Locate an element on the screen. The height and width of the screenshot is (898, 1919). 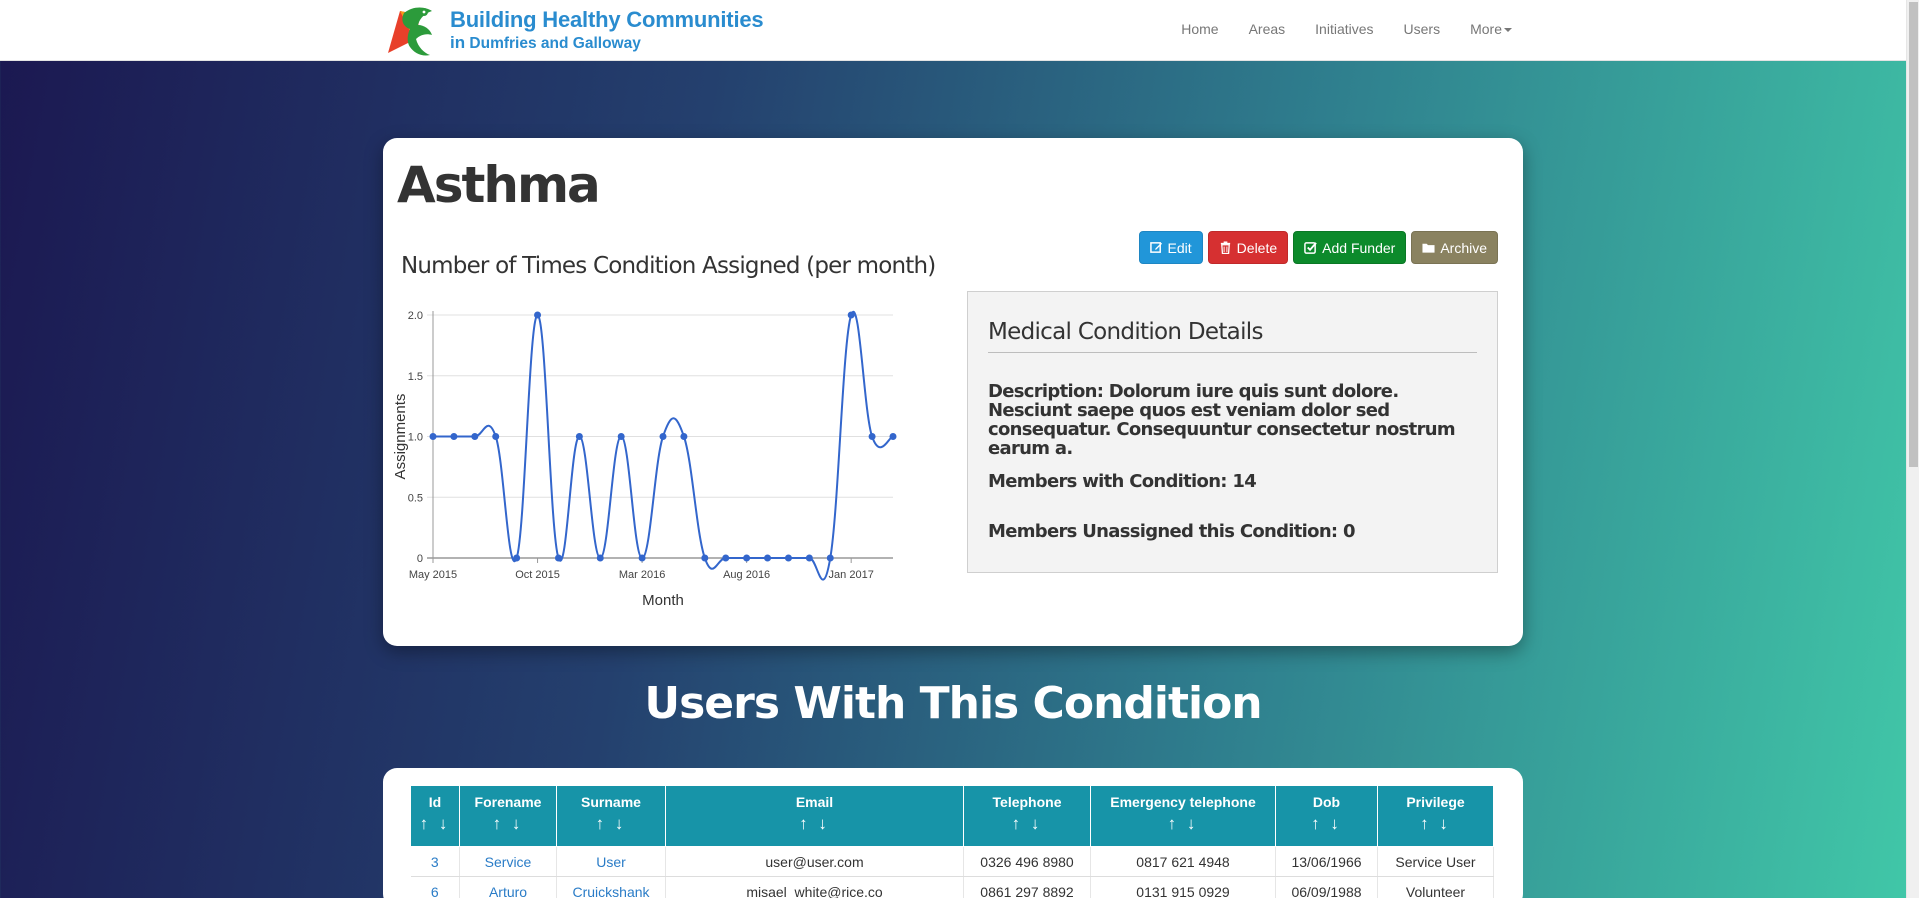
action-buttons: Edit Delete Add Funder Archive is located at coordinates (1318, 247).